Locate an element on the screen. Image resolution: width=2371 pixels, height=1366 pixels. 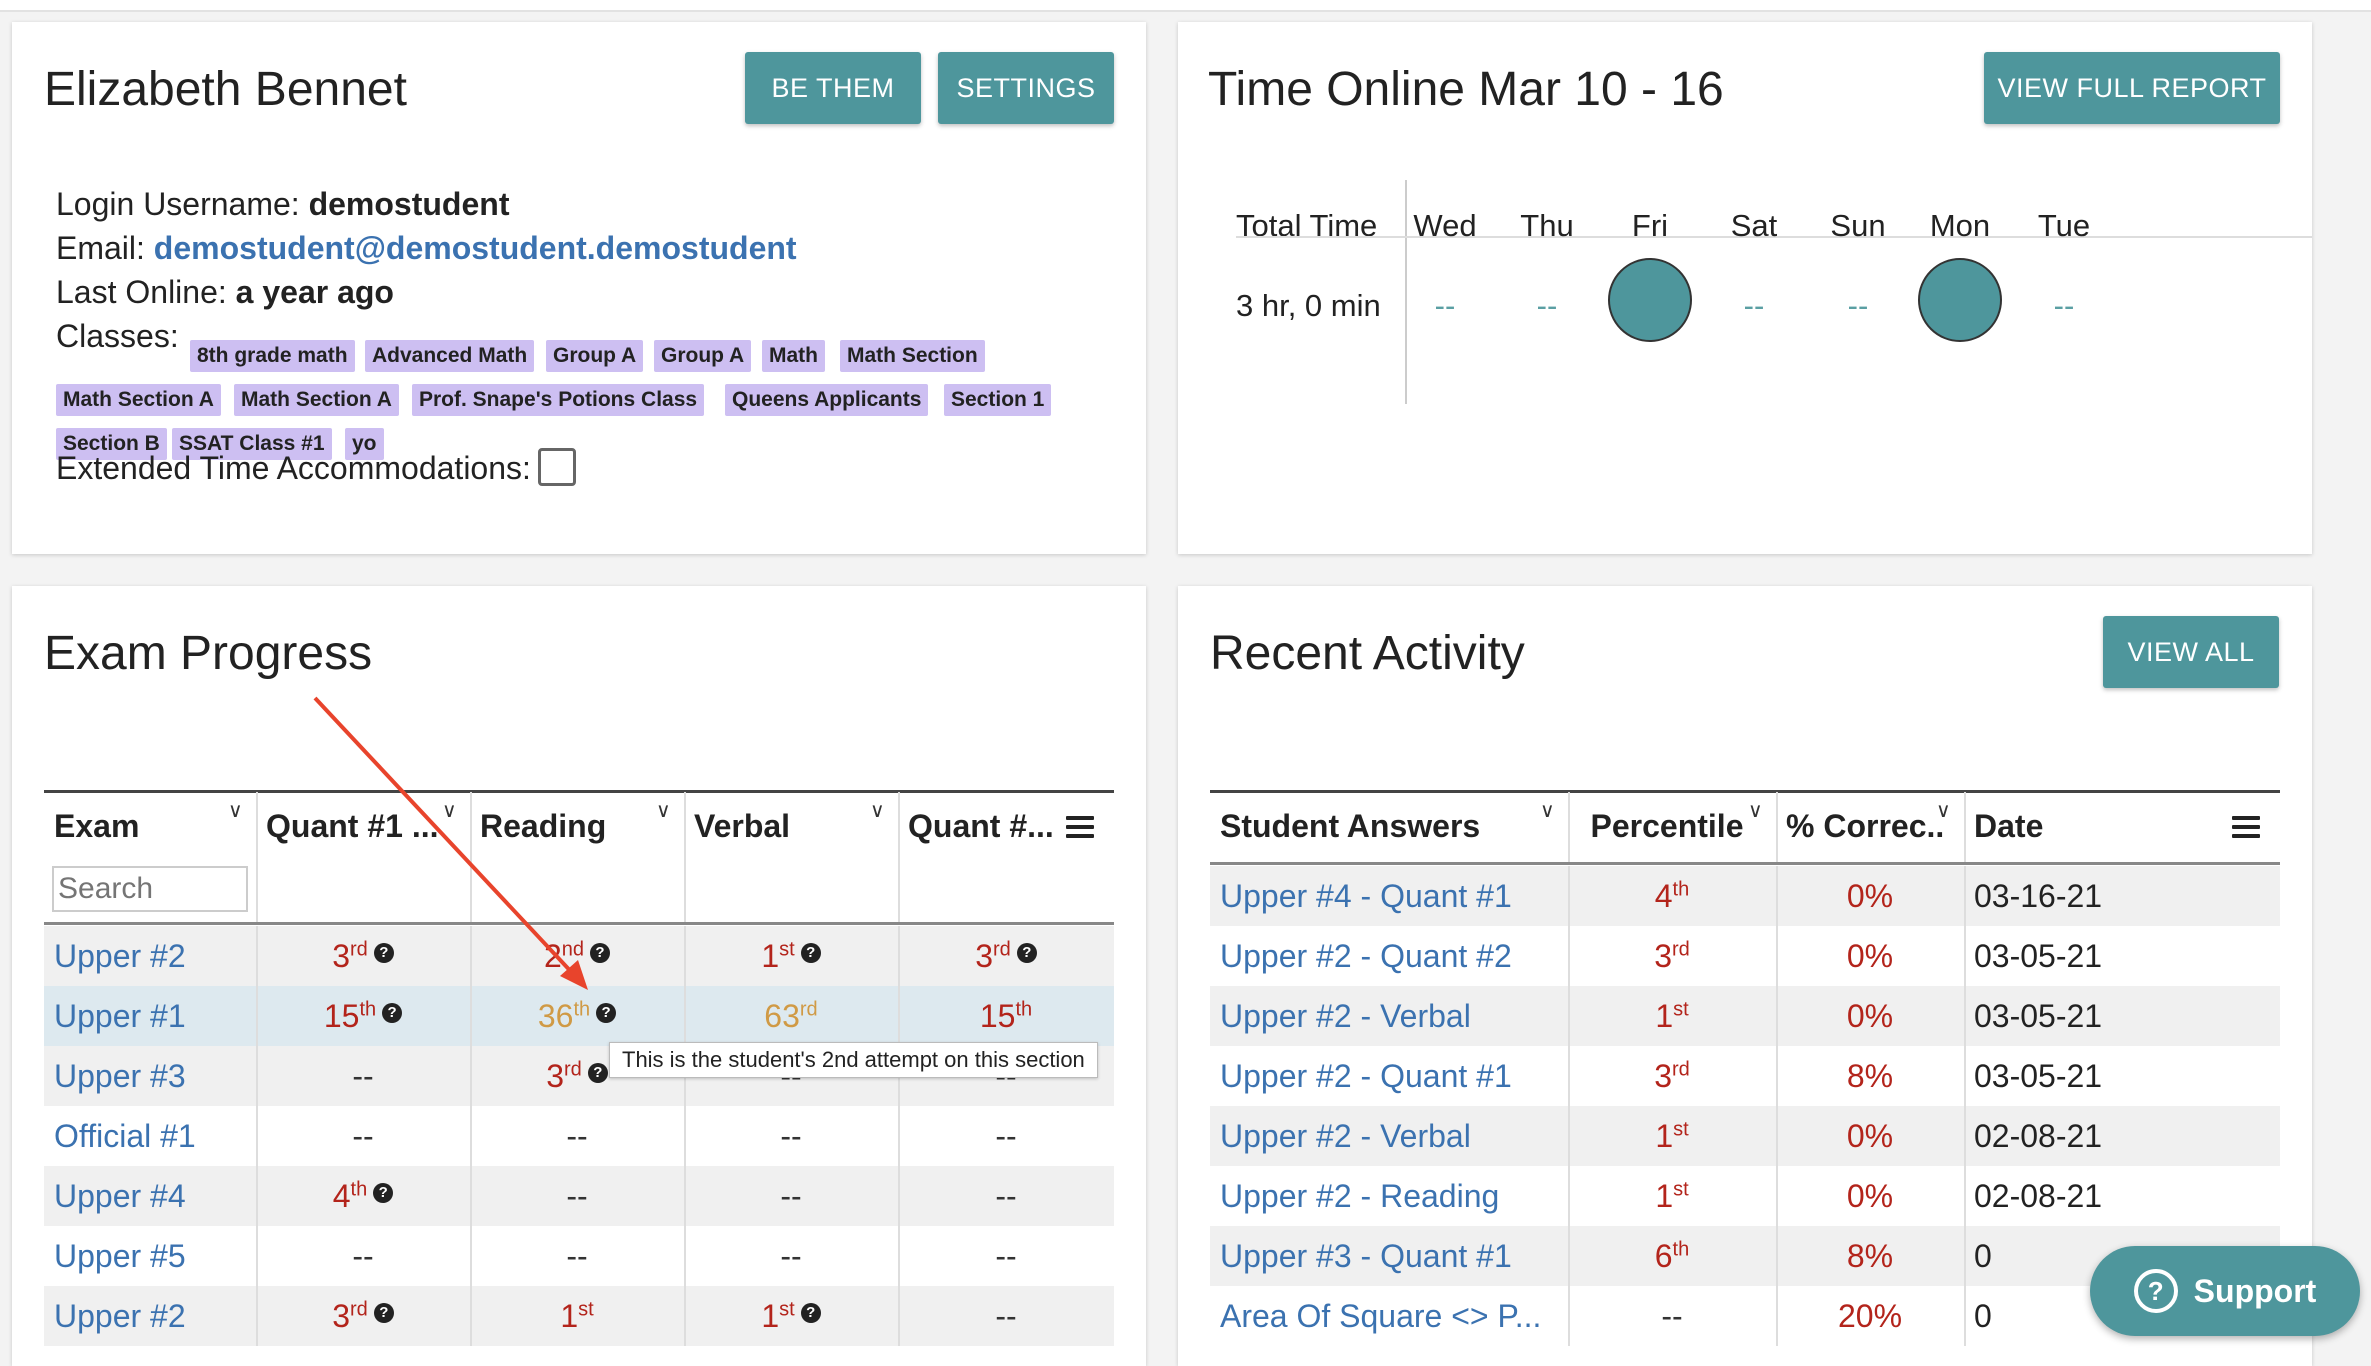
activity-row: Upper #2 - Reading 1st 0% 02-08-21 is located at coordinates (1745, 1196).